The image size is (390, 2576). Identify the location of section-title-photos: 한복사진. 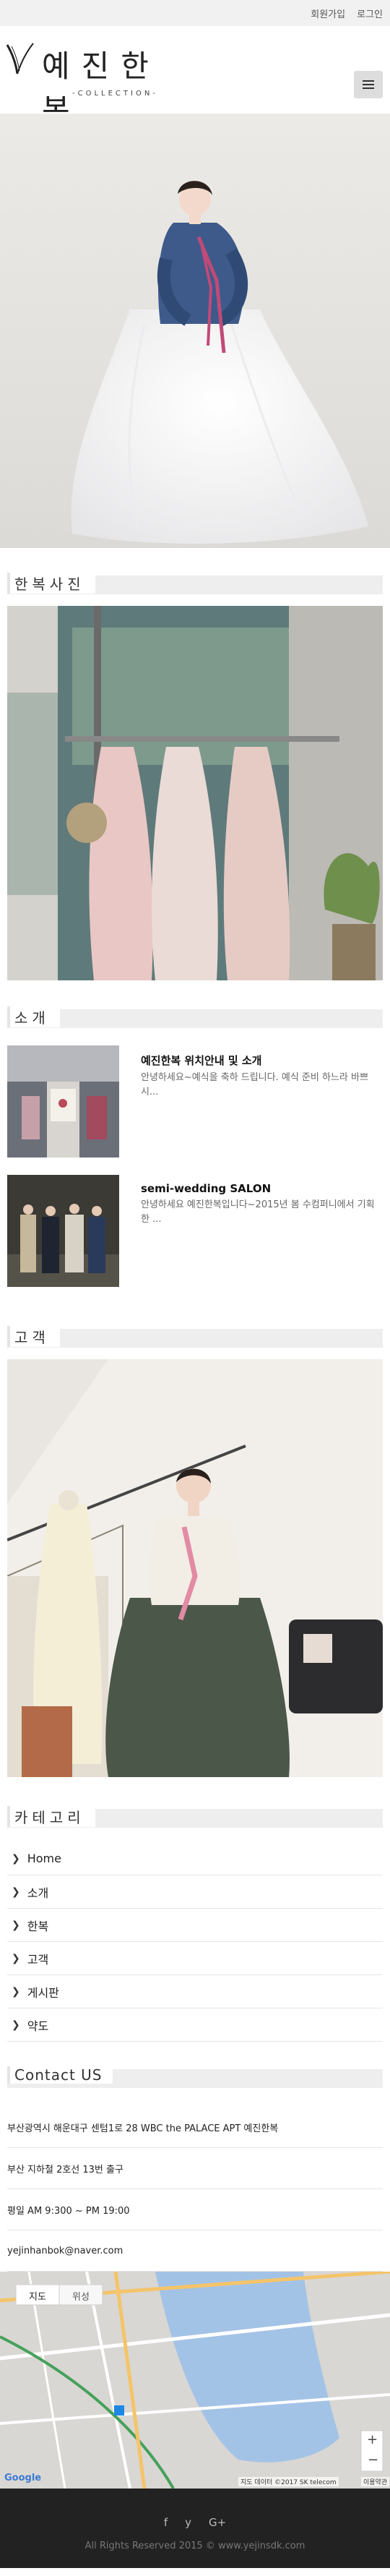
(195, 584).